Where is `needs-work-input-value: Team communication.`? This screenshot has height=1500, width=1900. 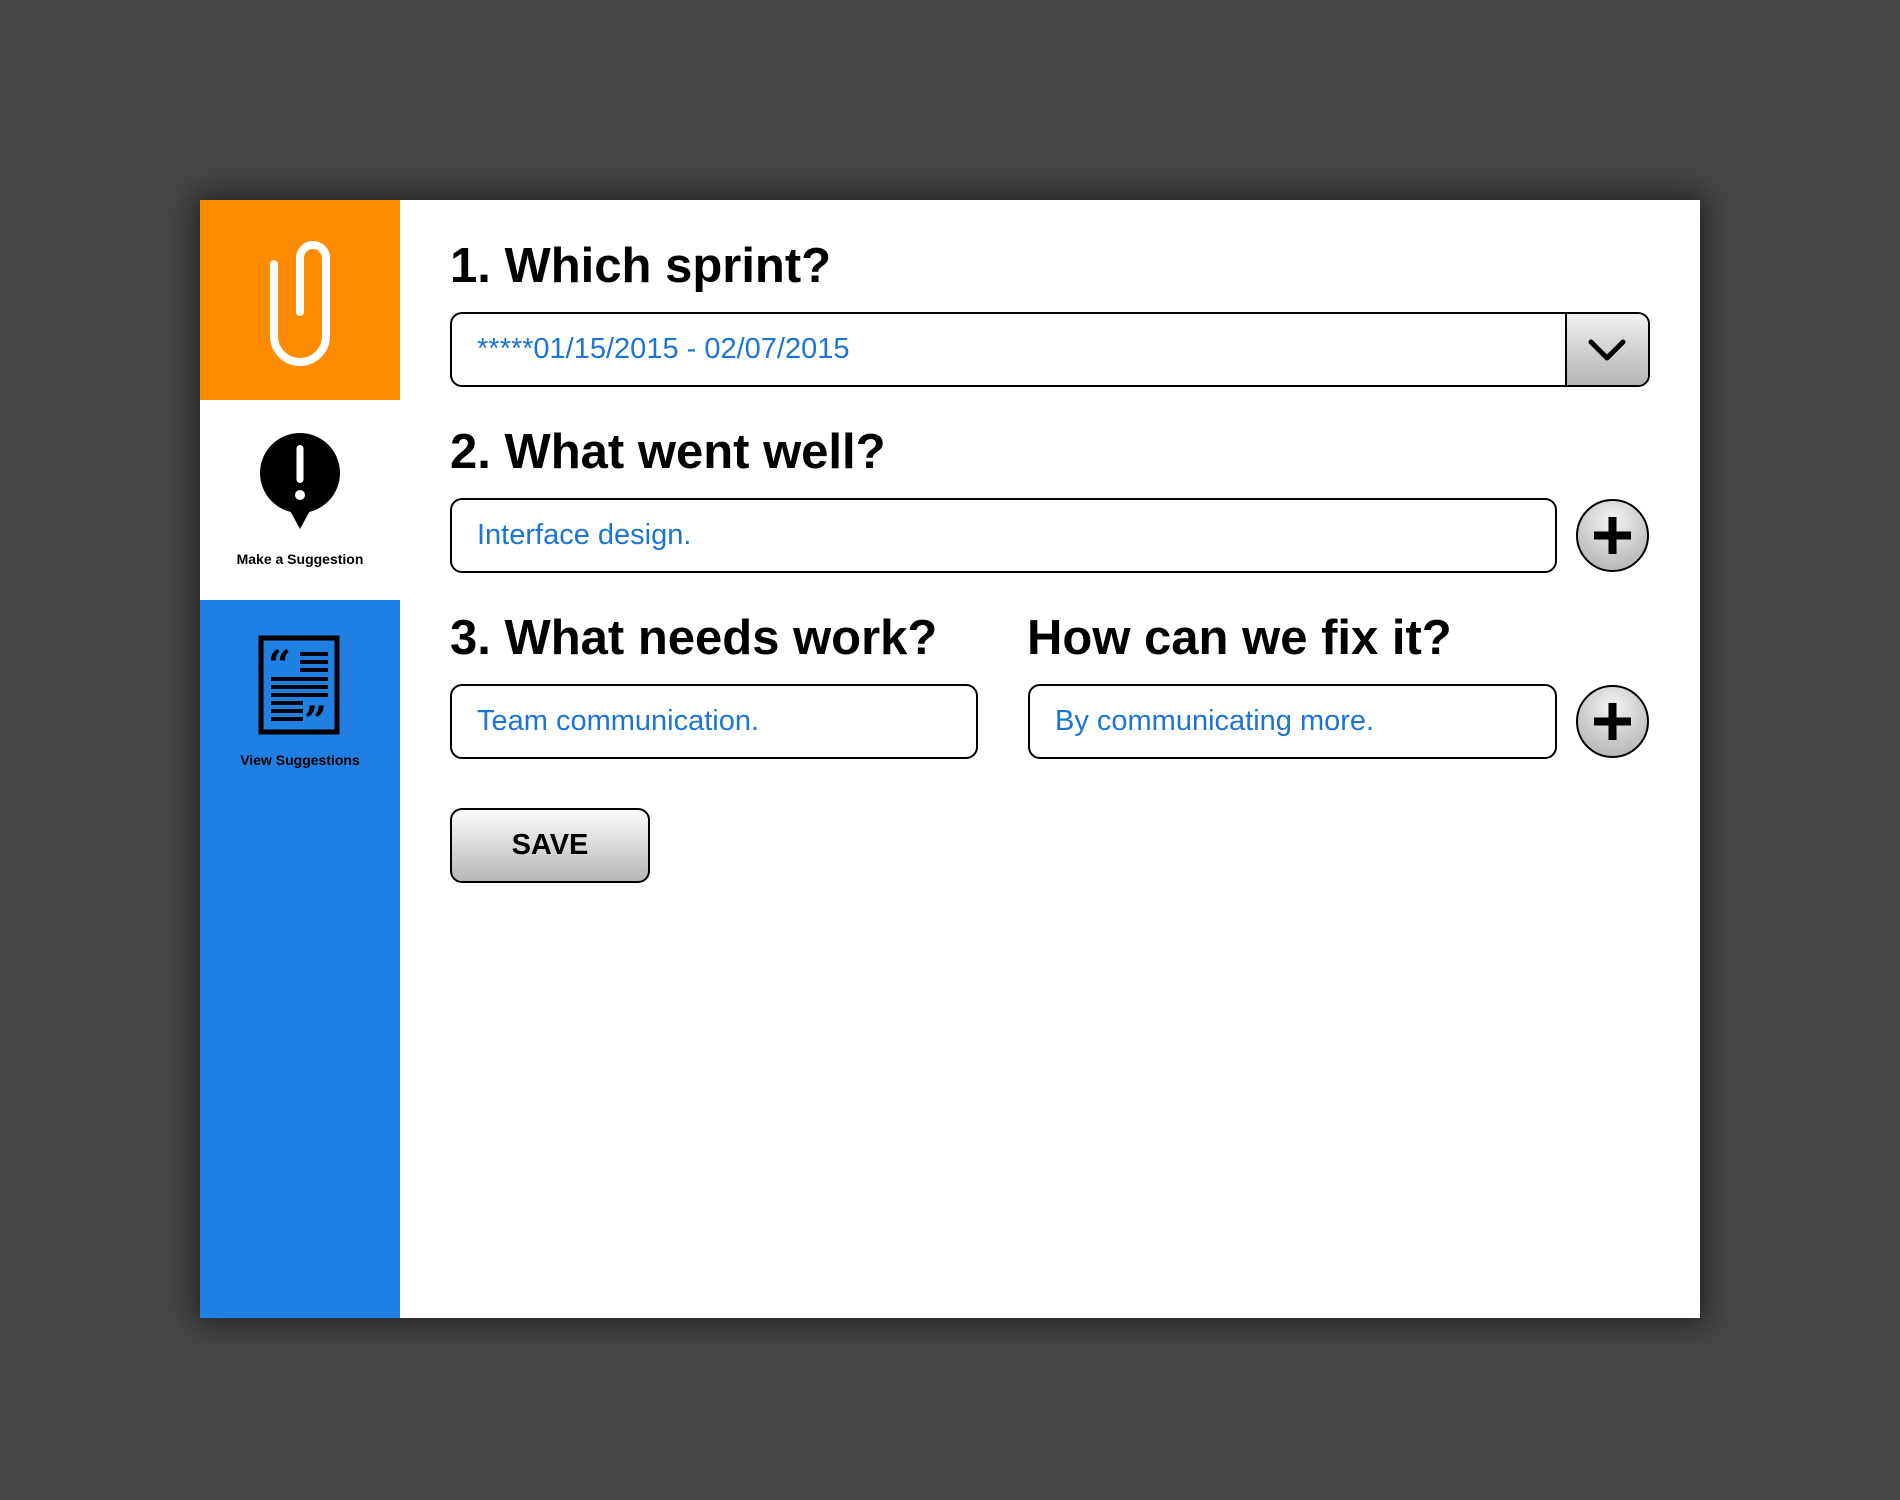
needs-work-input-value: Team communication. is located at coordinates (618, 721).